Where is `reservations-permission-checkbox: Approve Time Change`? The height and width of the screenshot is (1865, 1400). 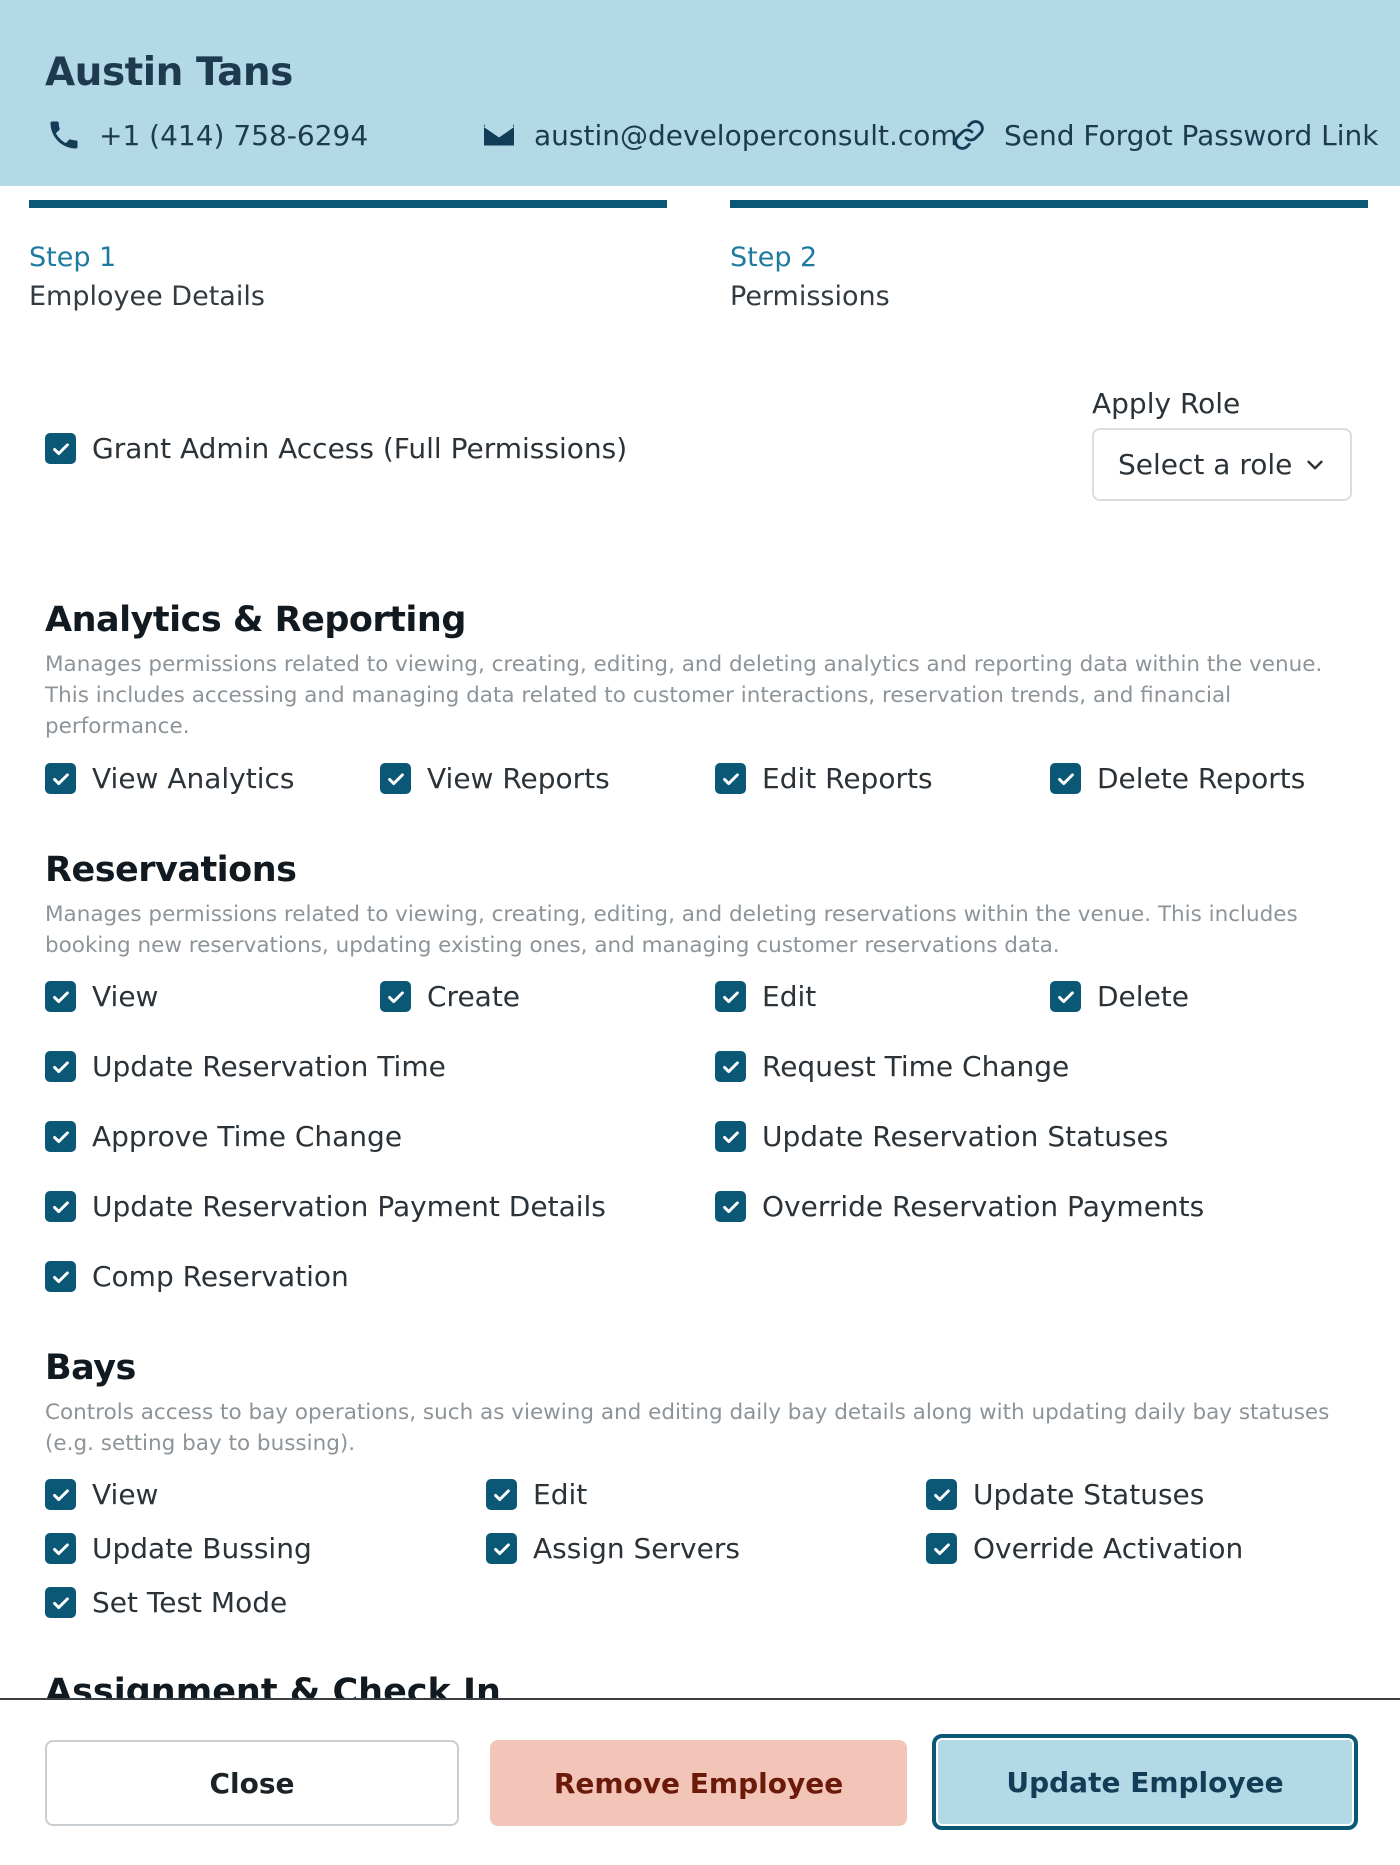 reservations-permission-checkbox: Approve Time Change is located at coordinates (223, 1136).